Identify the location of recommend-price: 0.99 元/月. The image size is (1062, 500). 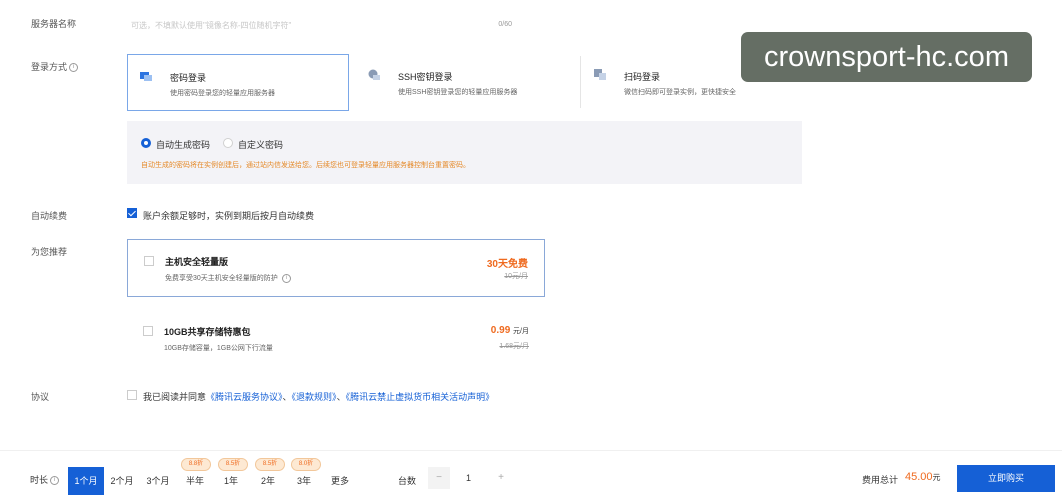
(510, 330).